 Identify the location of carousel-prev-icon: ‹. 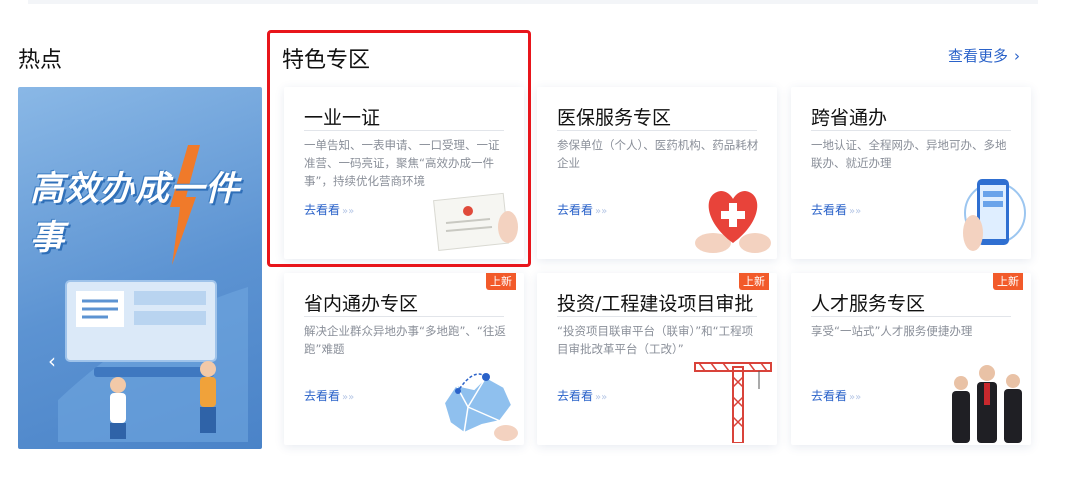
(52, 361).